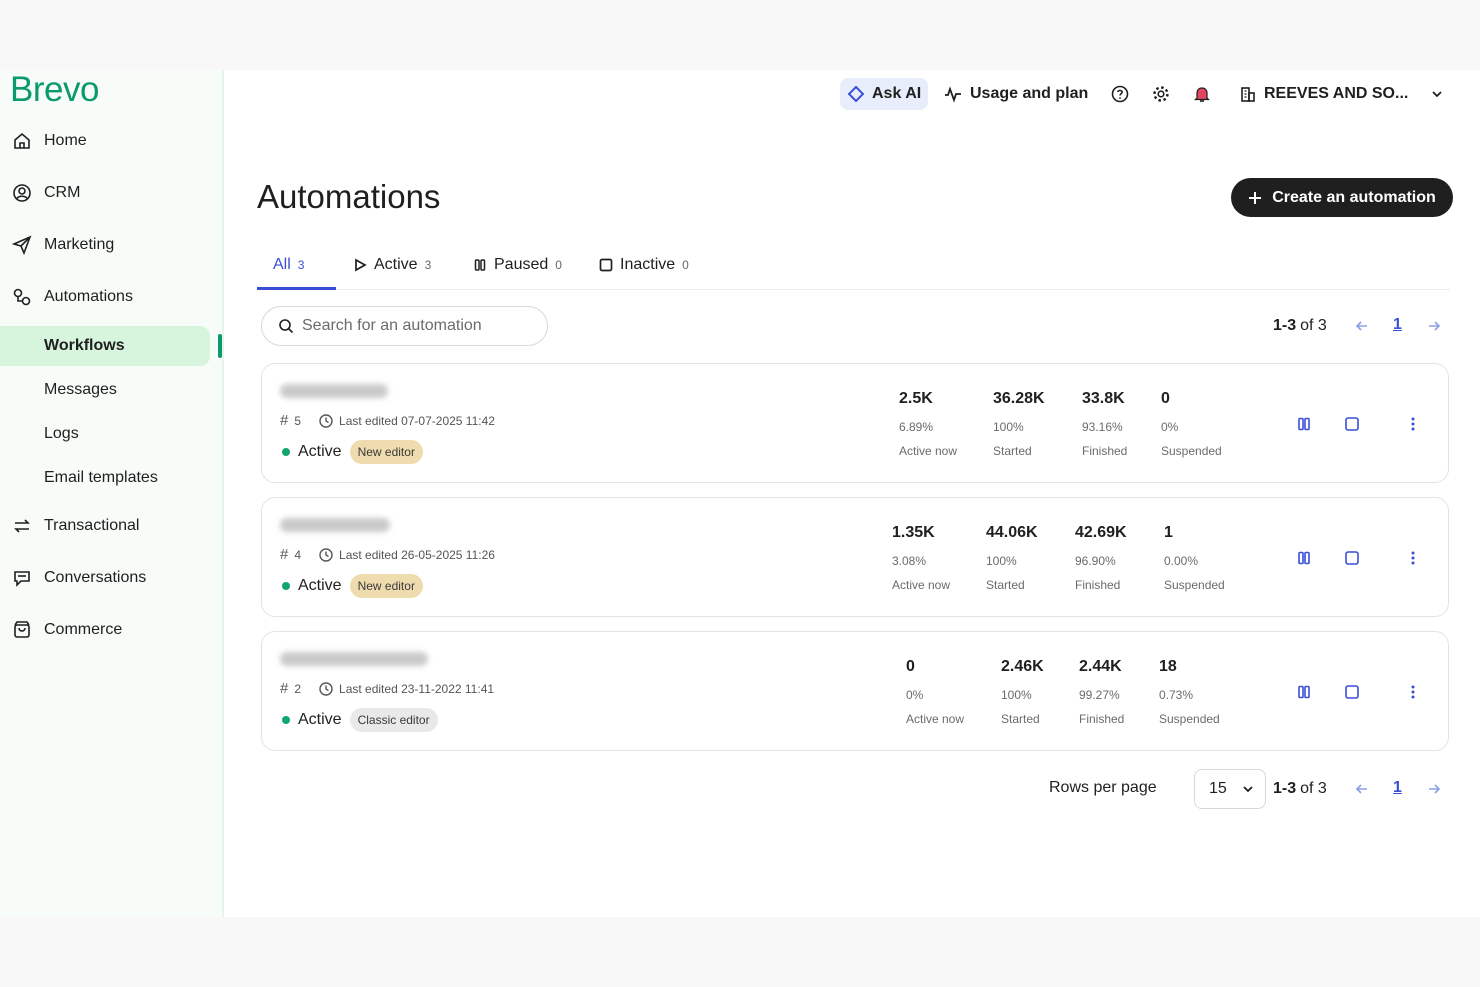  Describe the element at coordinates (428, 265) in the screenshot. I see `tab-count: 3` at that location.